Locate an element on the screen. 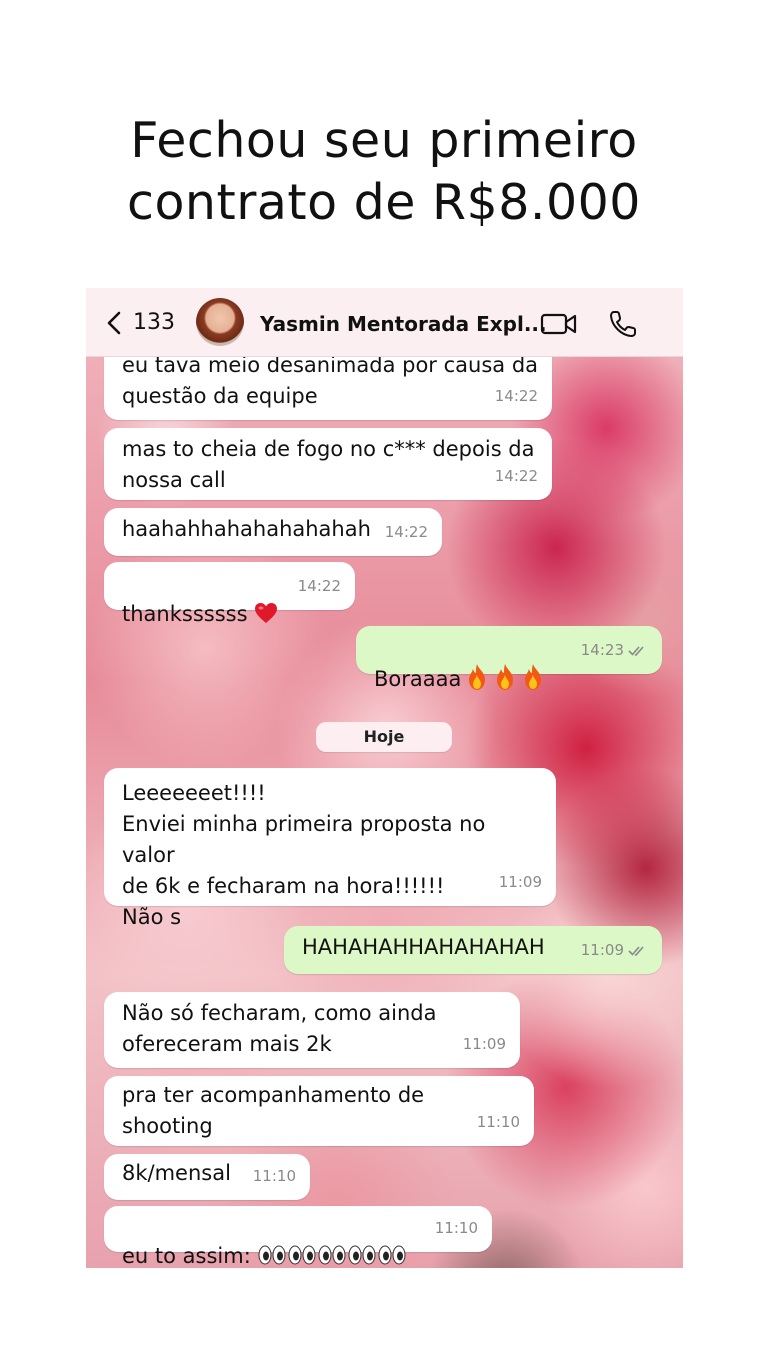 The height and width of the screenshot is (1365, 768). page-headline: Fechou seu primeiro contrato de R$8.000 is located at coordinates (384, 172).